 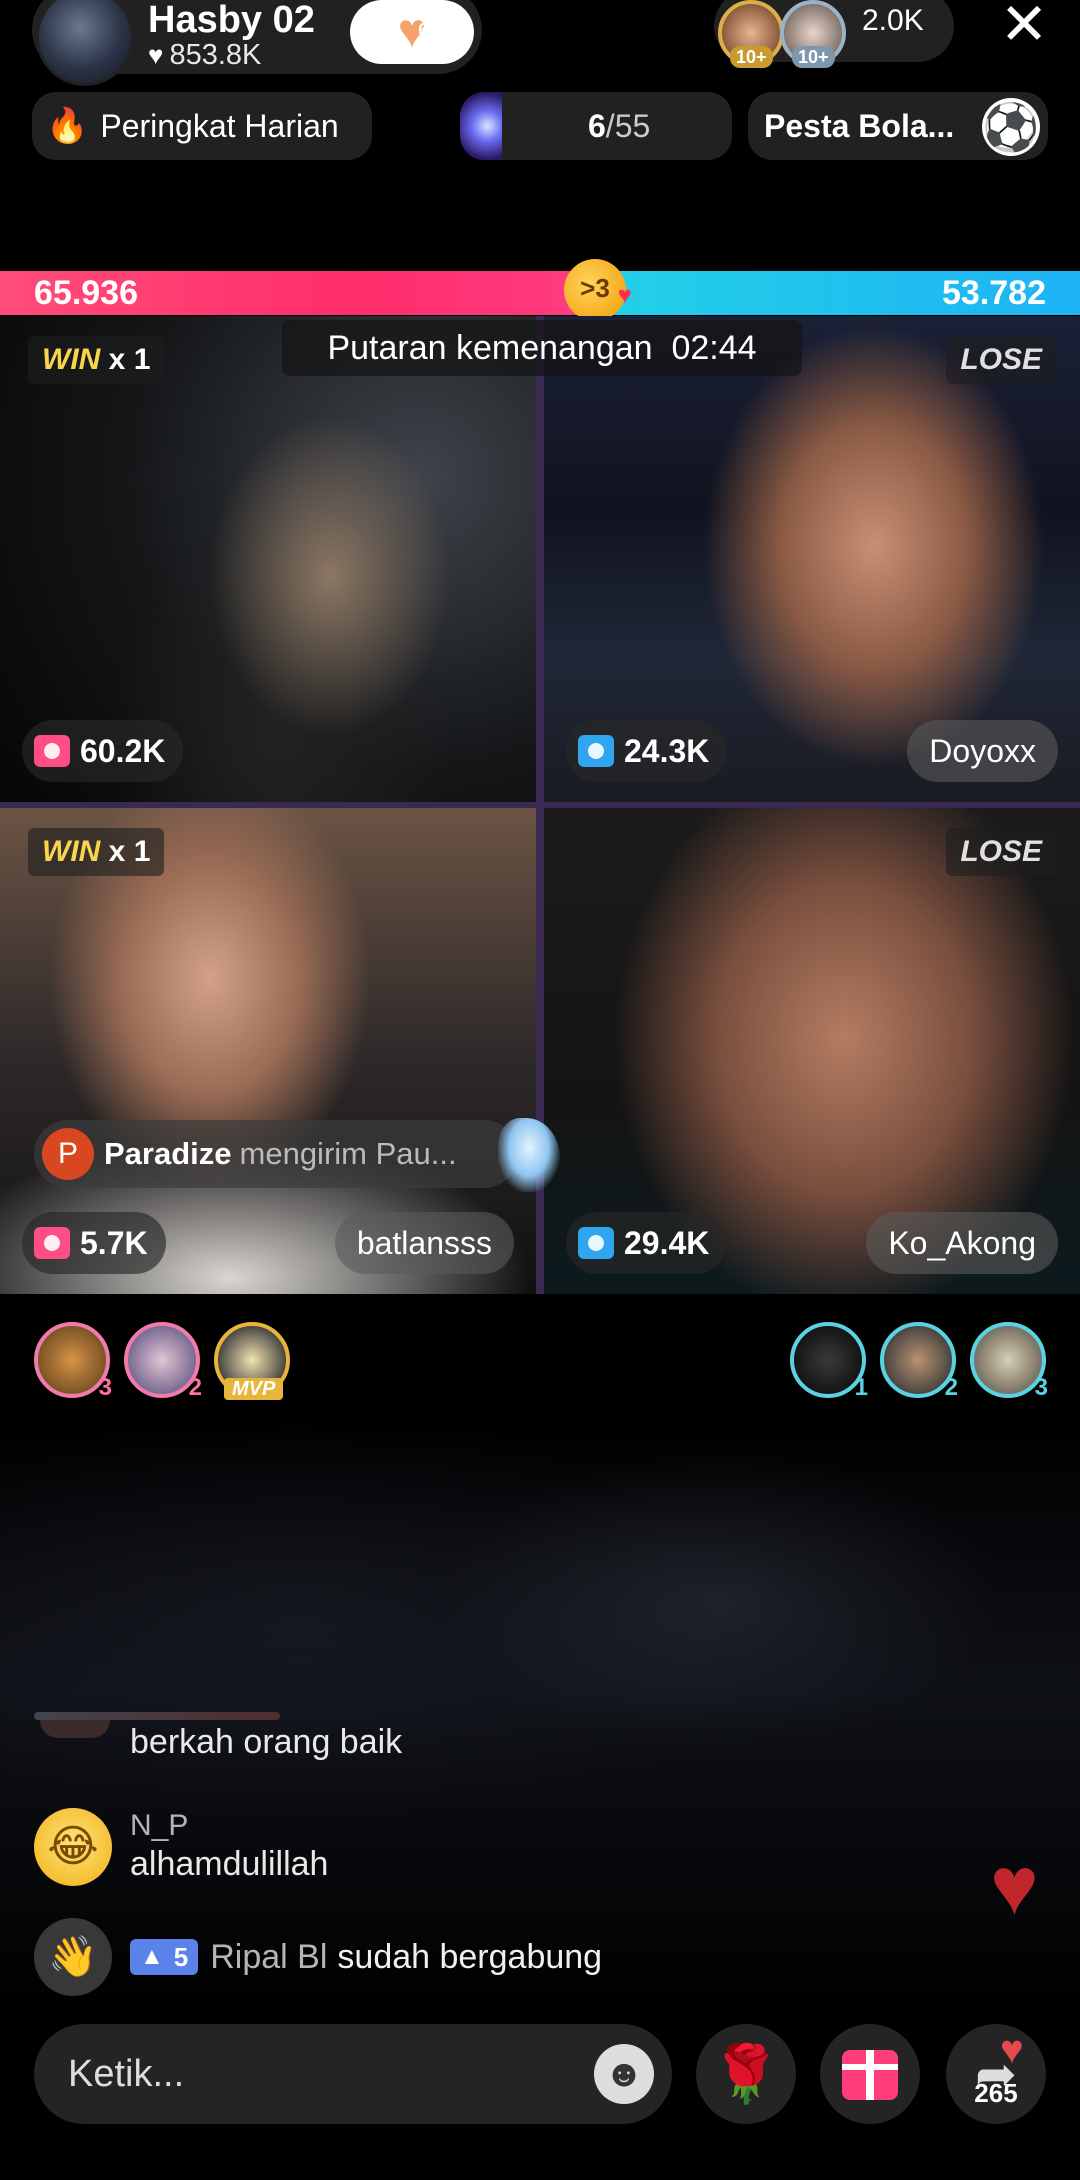 I want to click on waving-hand-icon: 👋, so click(x=73, y=1957).